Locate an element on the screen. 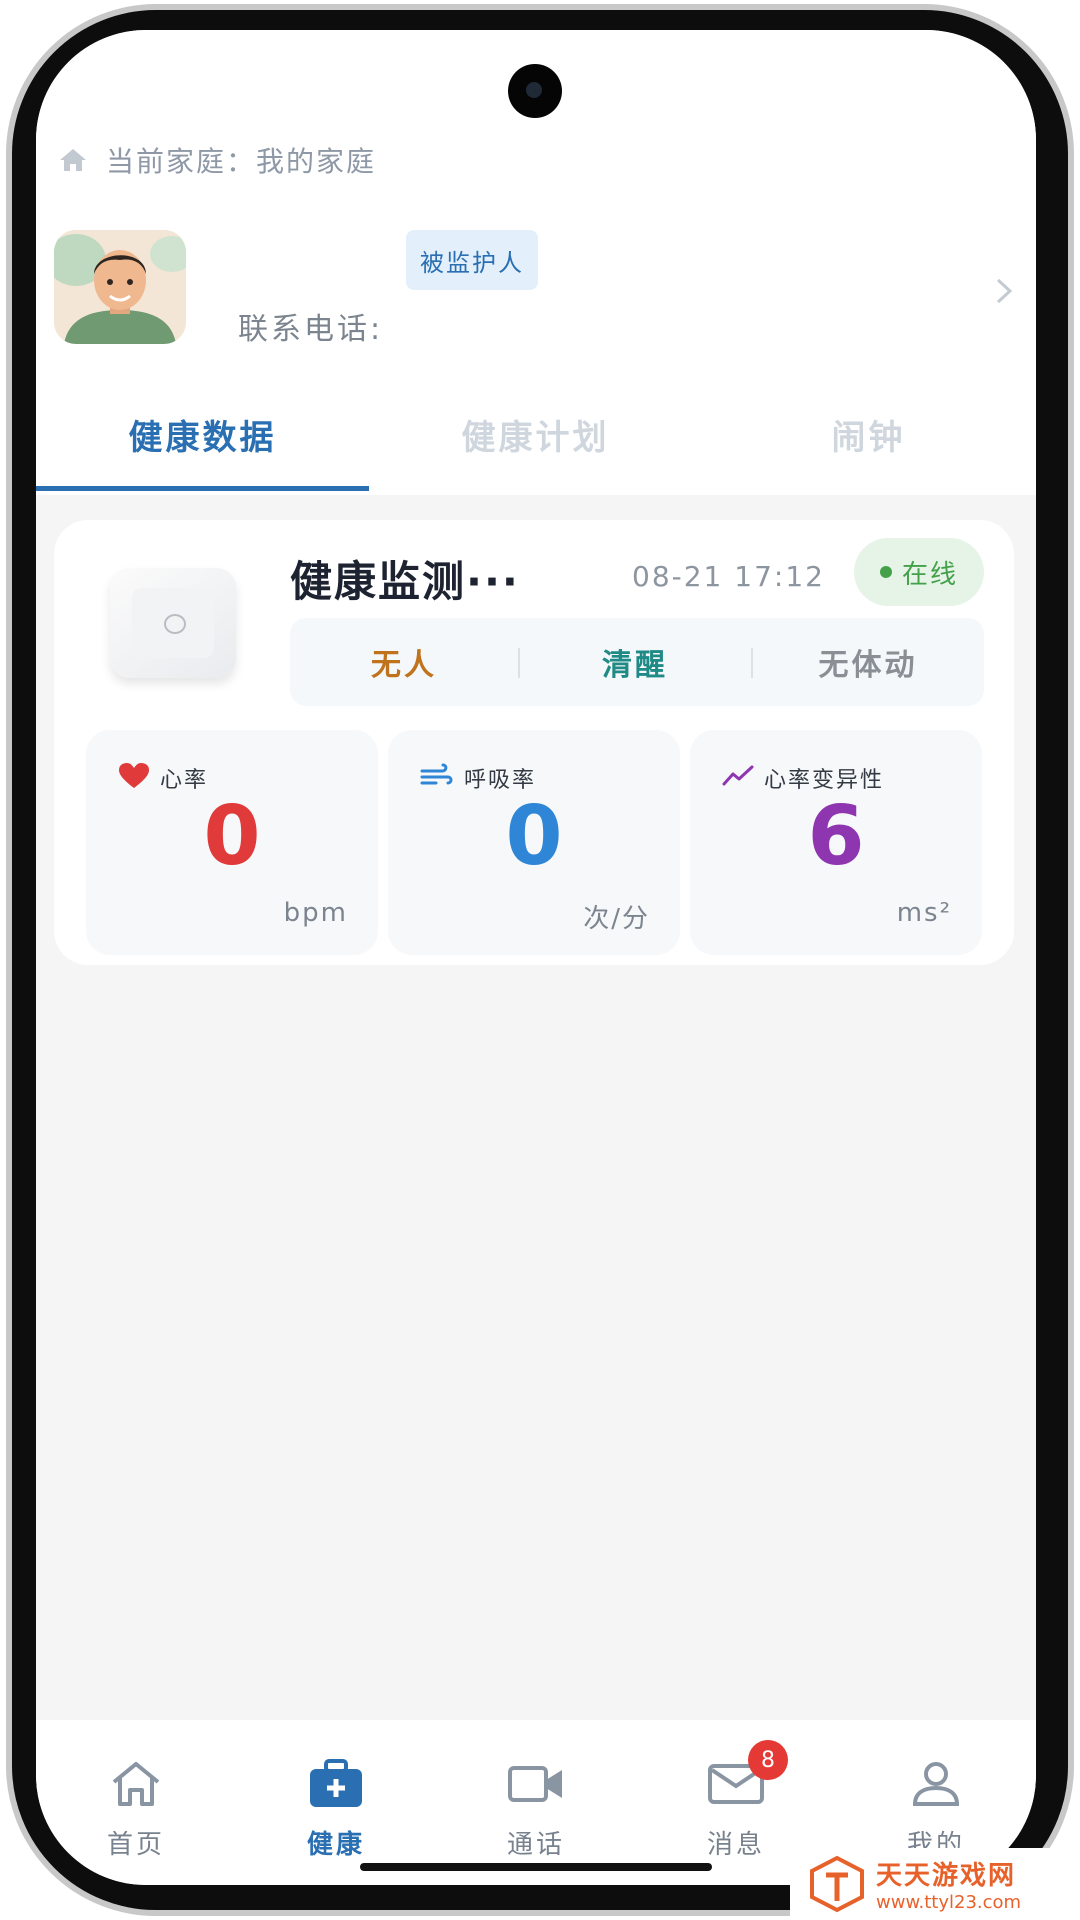  online-status-badge: 在线 is located at coordinates (919, 572).